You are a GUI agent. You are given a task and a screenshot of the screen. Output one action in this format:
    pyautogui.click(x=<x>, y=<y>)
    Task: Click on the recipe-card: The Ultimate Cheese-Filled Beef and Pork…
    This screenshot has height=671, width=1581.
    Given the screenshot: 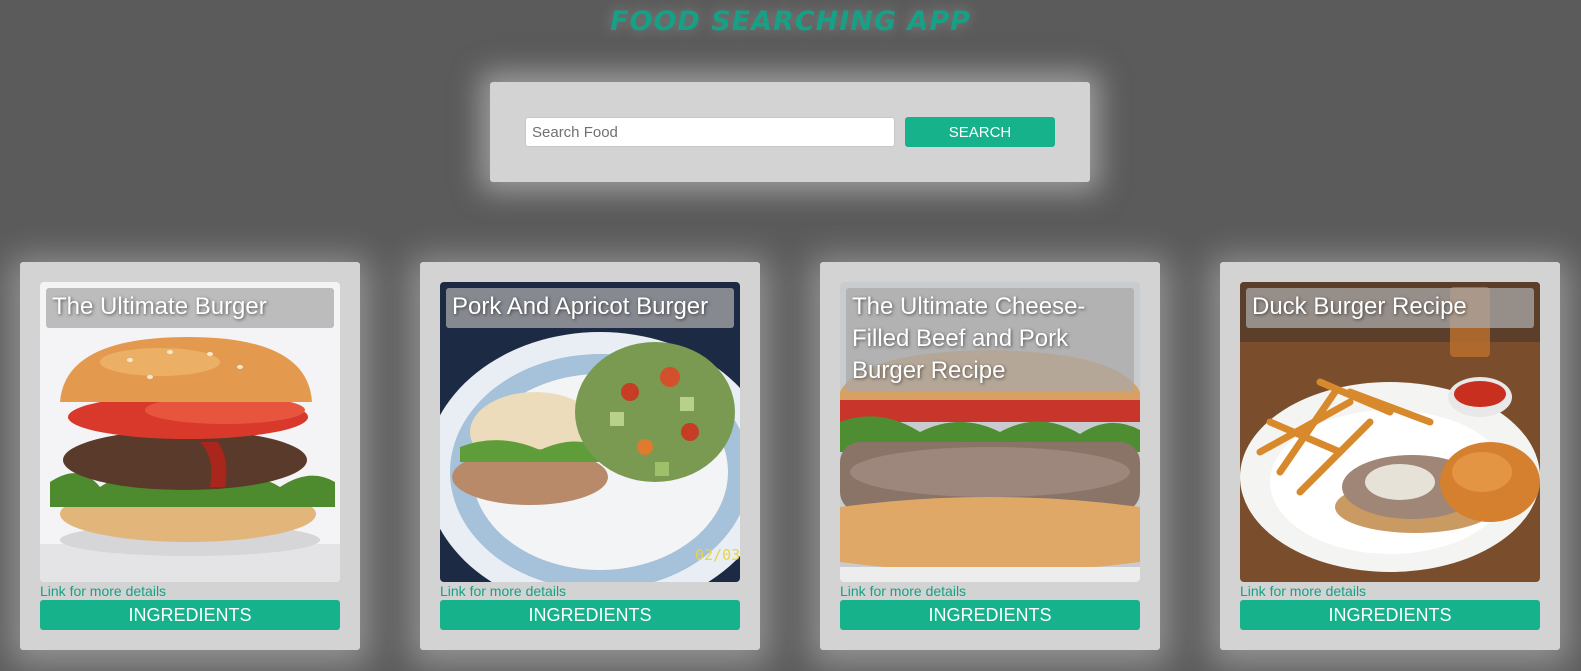 What is the action you would take?
    pyautogui.click(x=990, y=456)
    